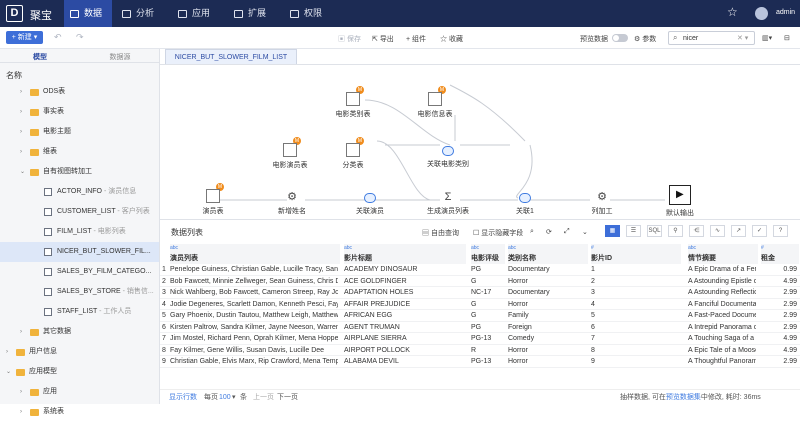  What do you see at coordinates (80, 37) in the screenshot?
I see `redo-icon: ↷` at bounding box center [80, 37].